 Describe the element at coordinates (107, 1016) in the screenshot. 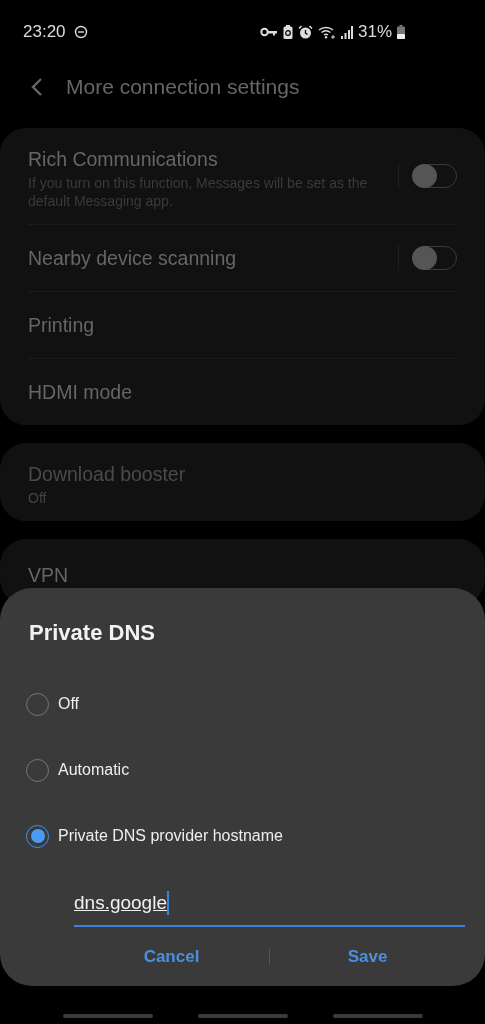

I see `nav-recents-bar` at that location.